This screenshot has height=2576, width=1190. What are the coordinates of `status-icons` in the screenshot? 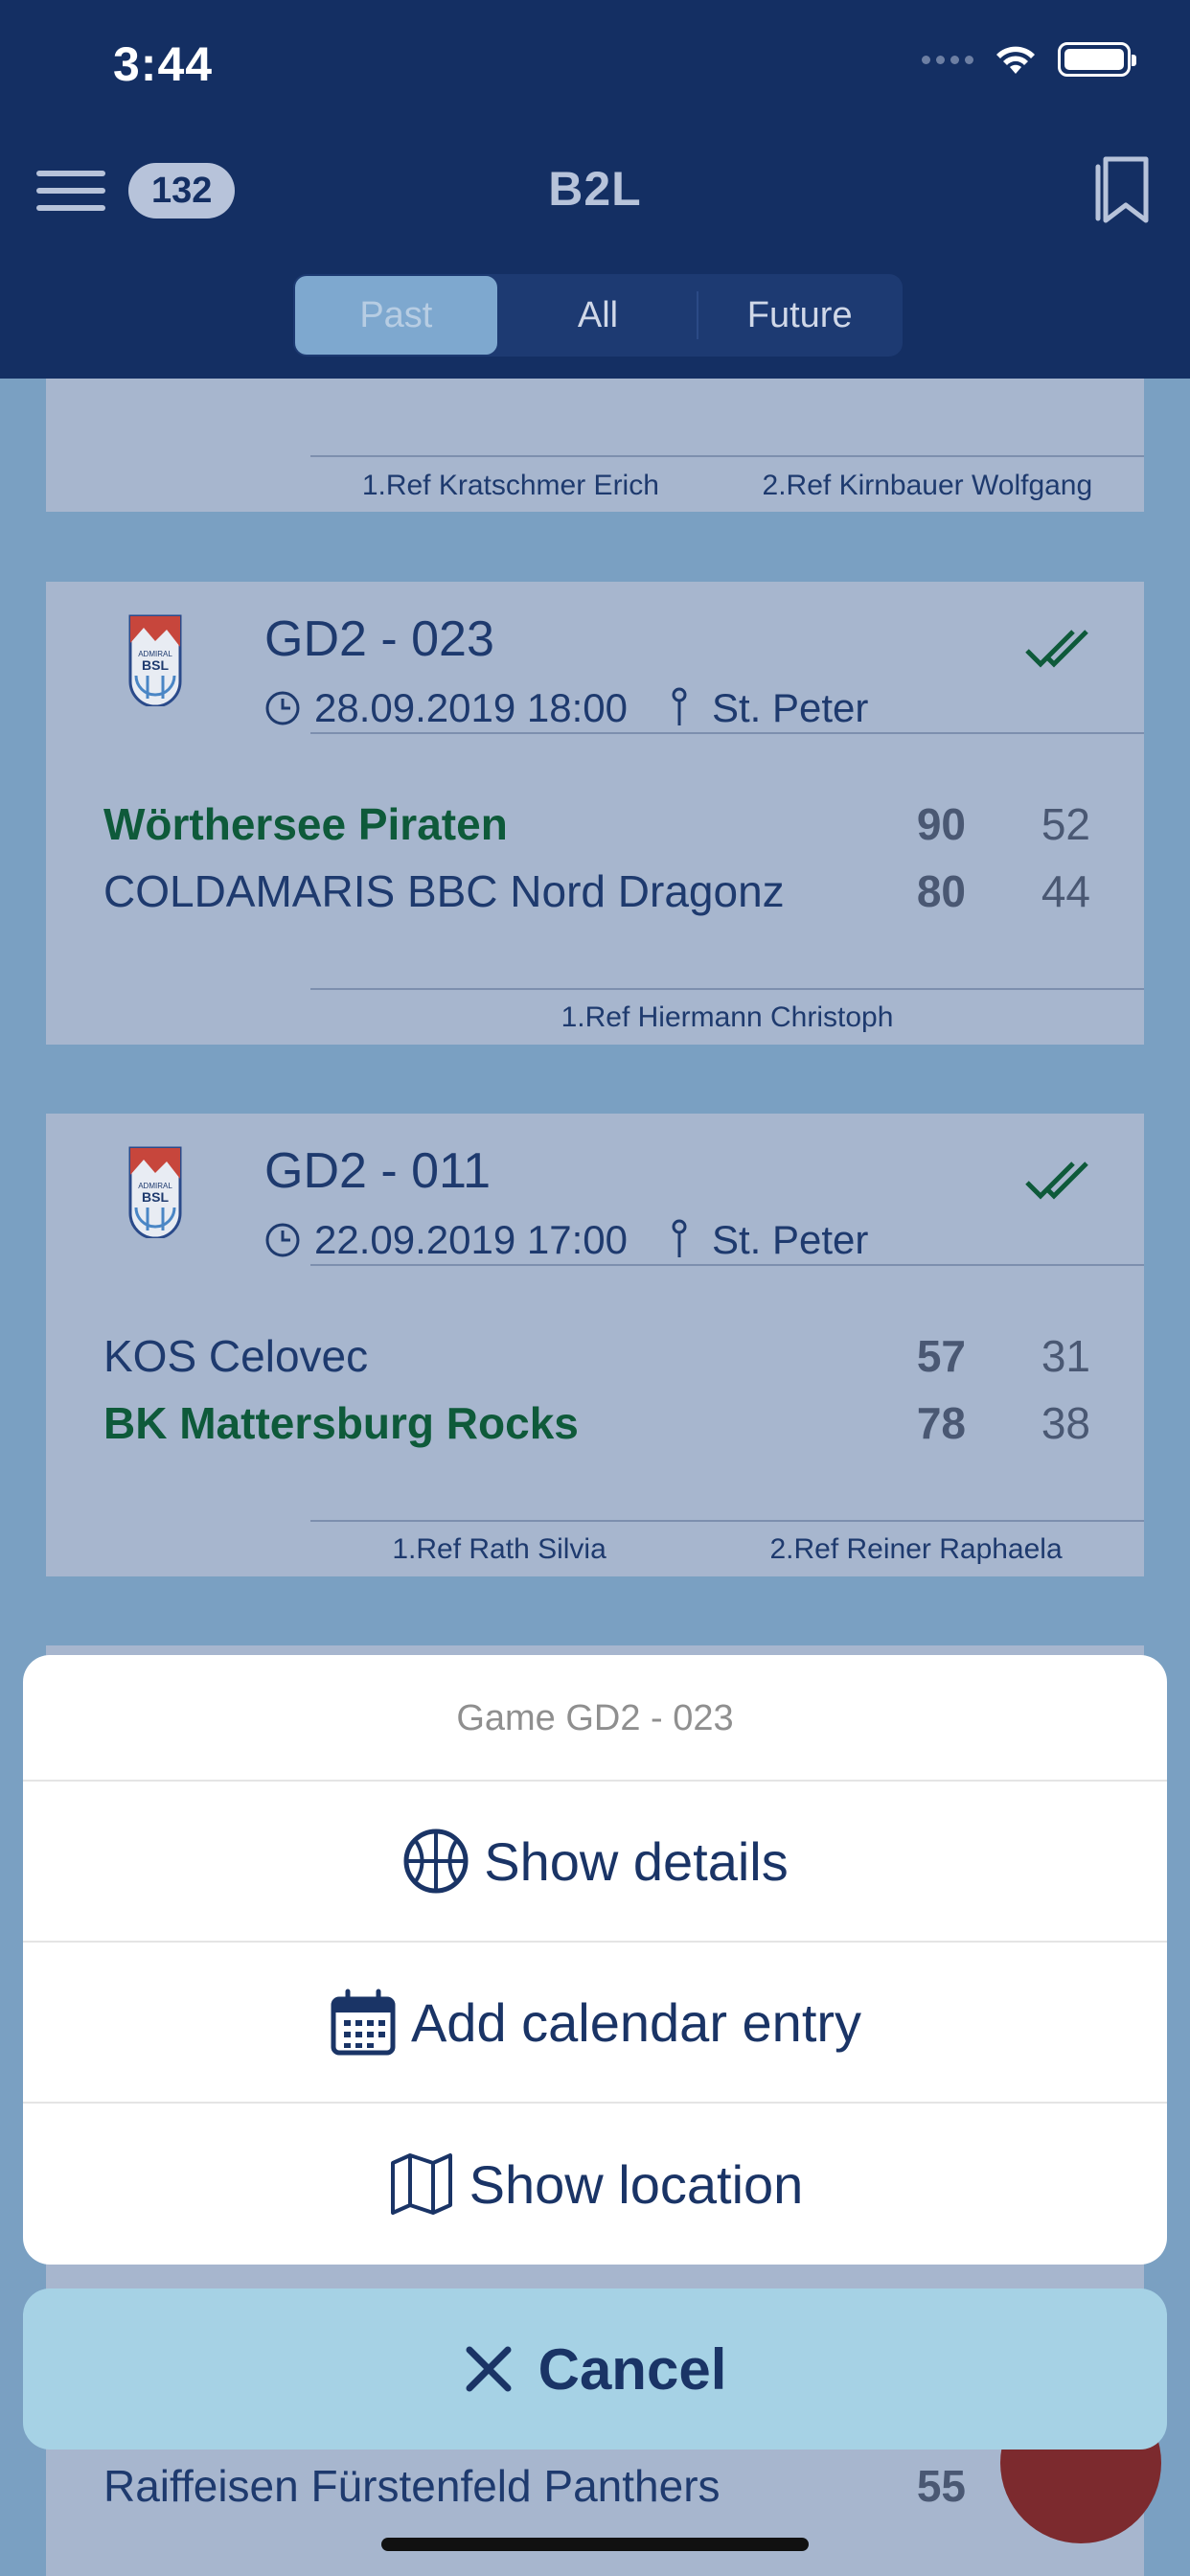 It's located at (1029, 59).